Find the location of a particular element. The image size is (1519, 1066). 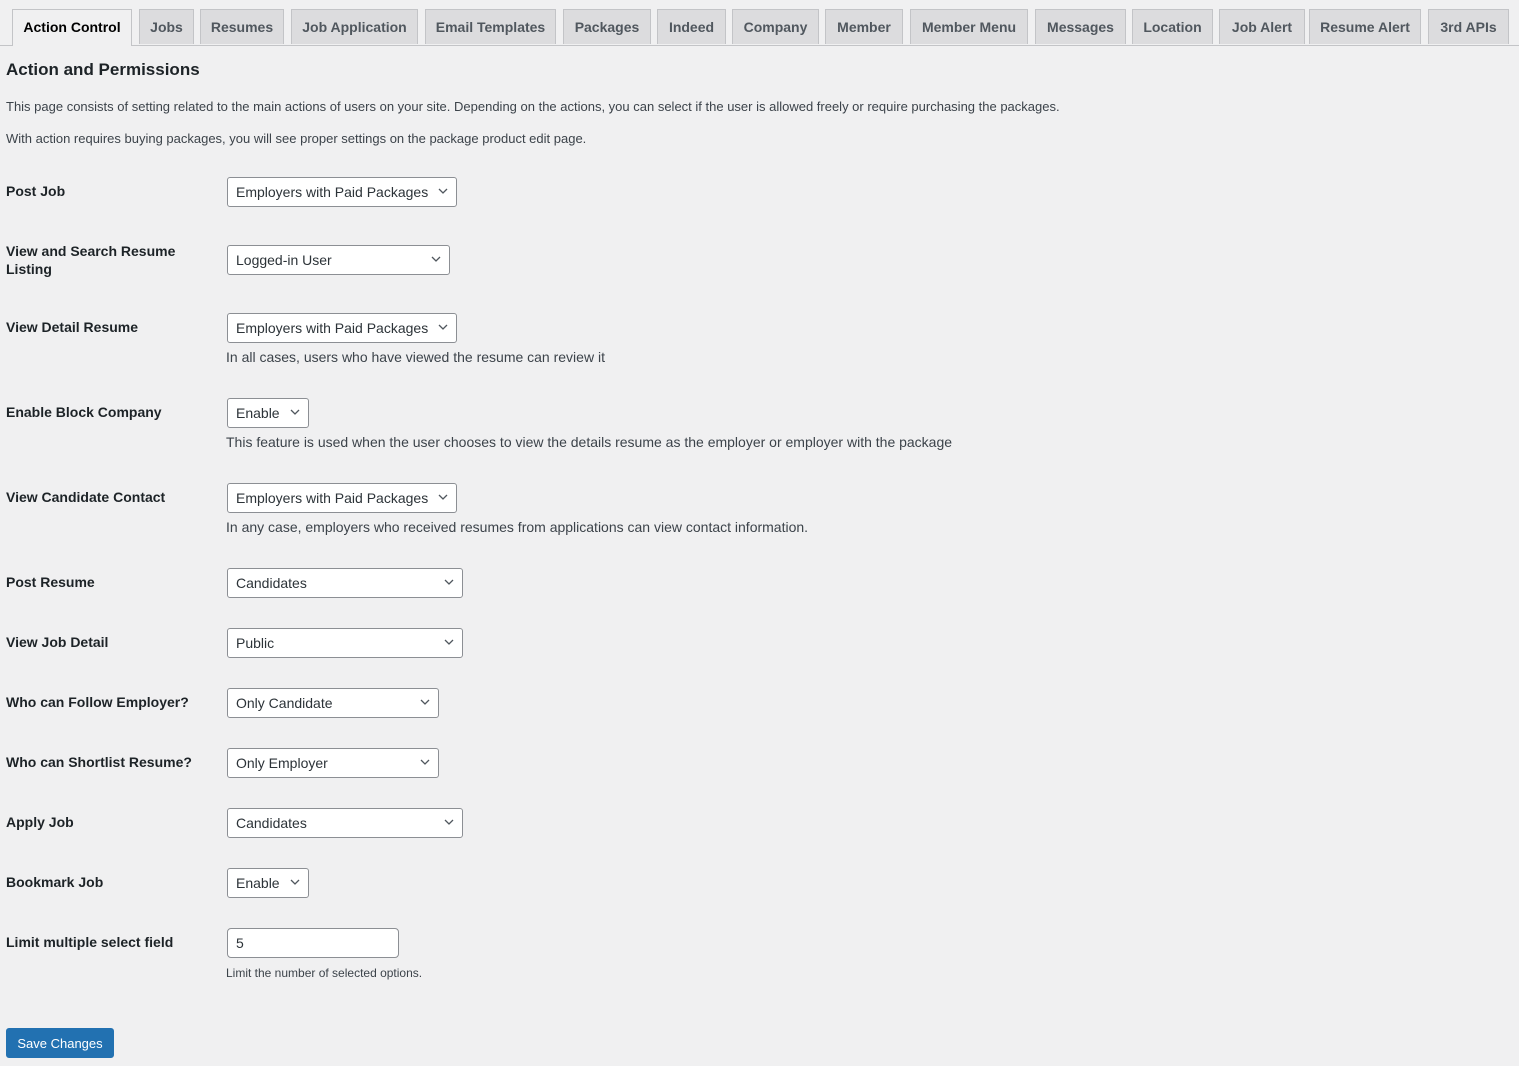

enable-block-company-select: Enable is located at coordinates (268, 413).